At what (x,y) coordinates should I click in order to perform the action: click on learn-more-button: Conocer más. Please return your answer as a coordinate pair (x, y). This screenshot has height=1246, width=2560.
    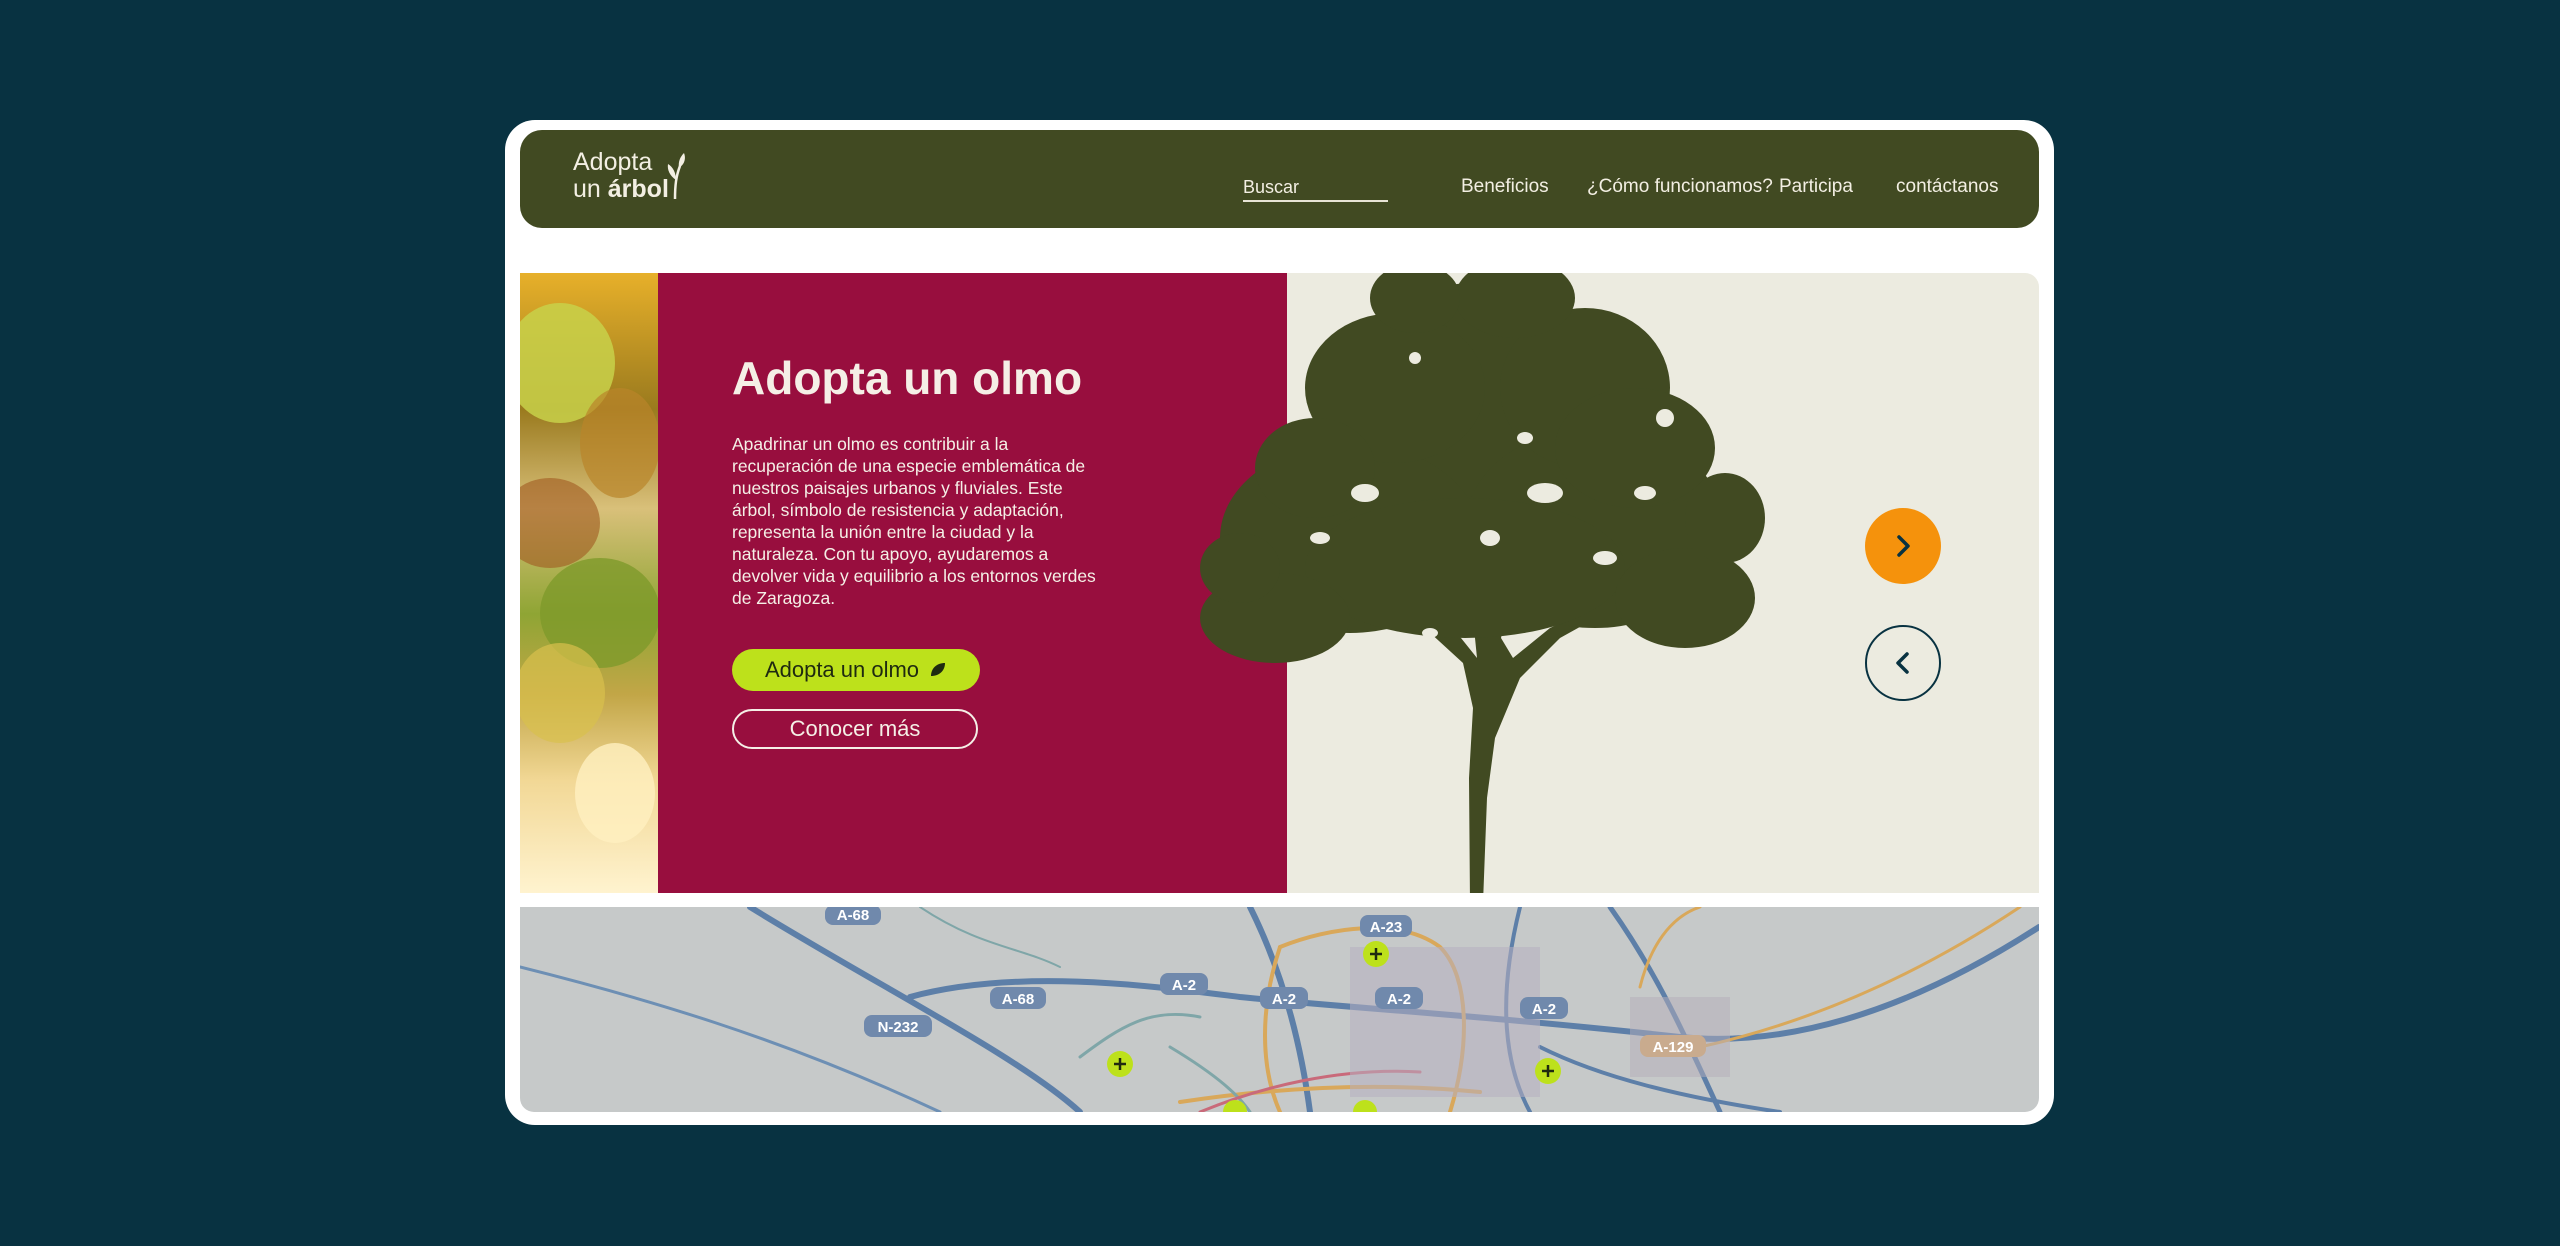
    Looking at the image, I should click on (855, 729).